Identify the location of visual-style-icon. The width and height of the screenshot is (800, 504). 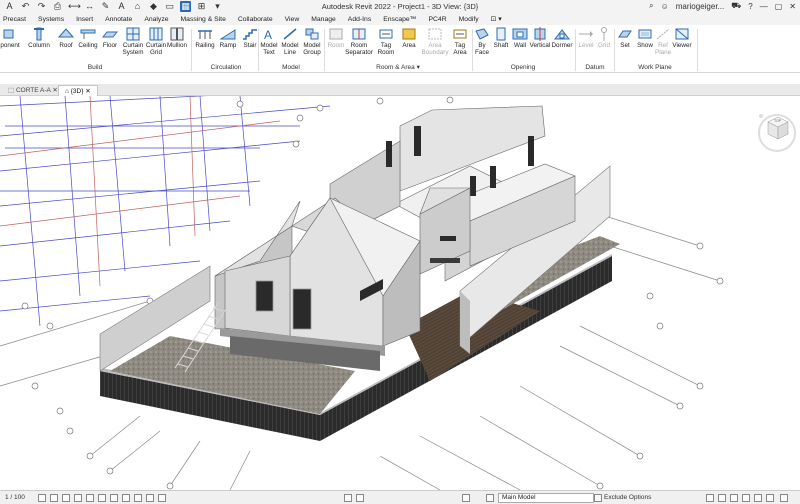
(54, 498).